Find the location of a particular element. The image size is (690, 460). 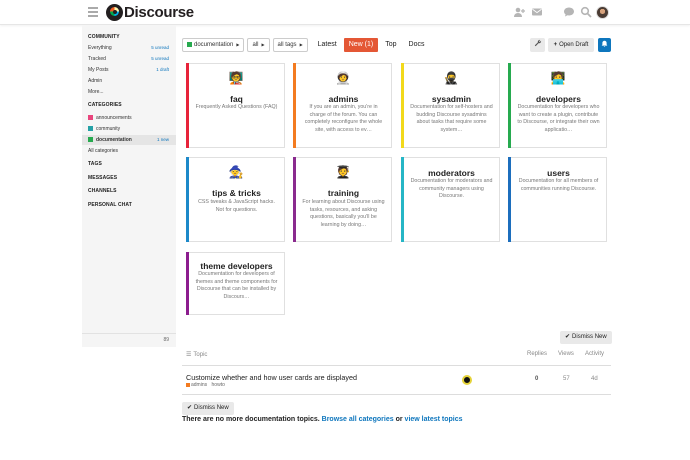

notification-level-button is located at coordinates (604, 45).